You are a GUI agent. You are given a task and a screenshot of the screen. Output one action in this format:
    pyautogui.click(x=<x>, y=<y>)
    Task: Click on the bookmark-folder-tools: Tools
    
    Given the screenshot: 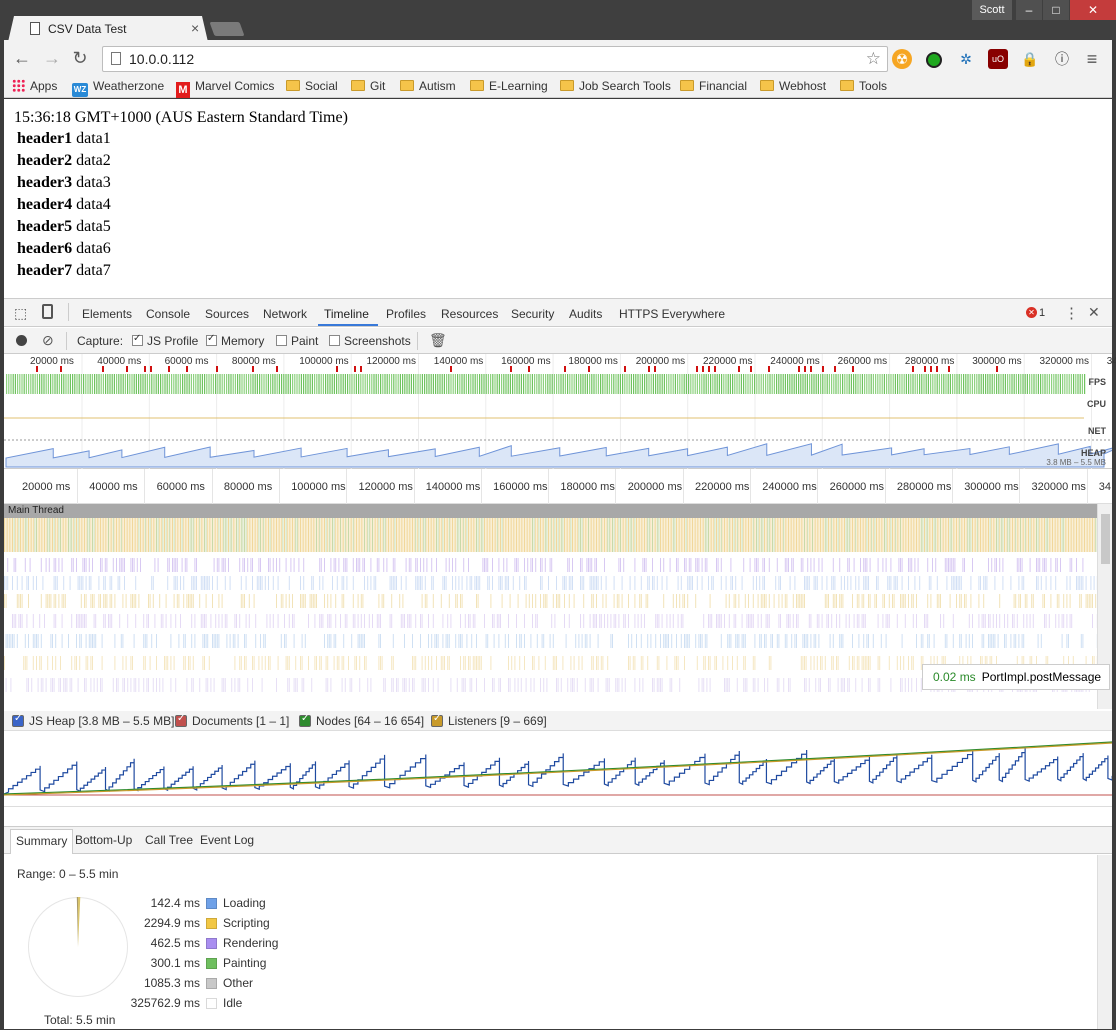 What is the action you would take?
    pyautogui.click(x=863, y=86)
    